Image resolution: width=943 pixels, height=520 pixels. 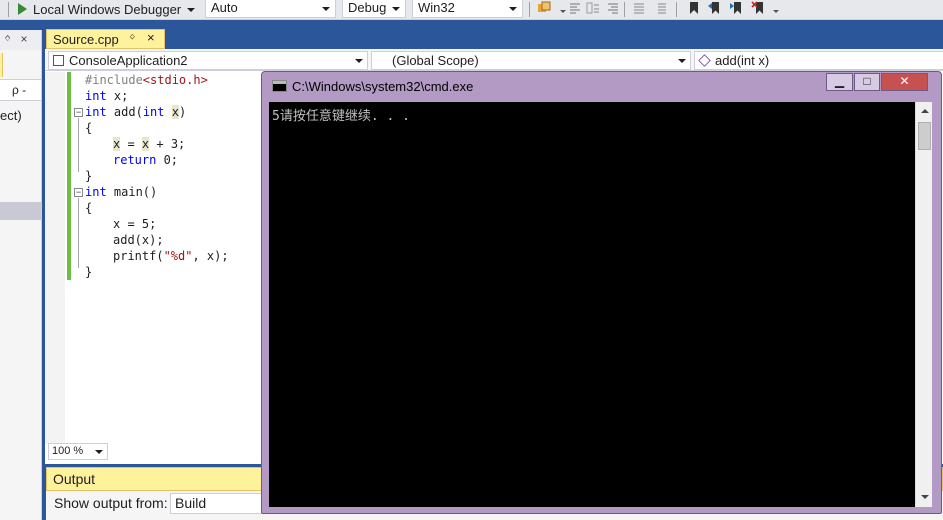 What do you see at coordinates (867, 82) in the screenshot?
I see `maximize-button: □` at bounding box center [867, 82].